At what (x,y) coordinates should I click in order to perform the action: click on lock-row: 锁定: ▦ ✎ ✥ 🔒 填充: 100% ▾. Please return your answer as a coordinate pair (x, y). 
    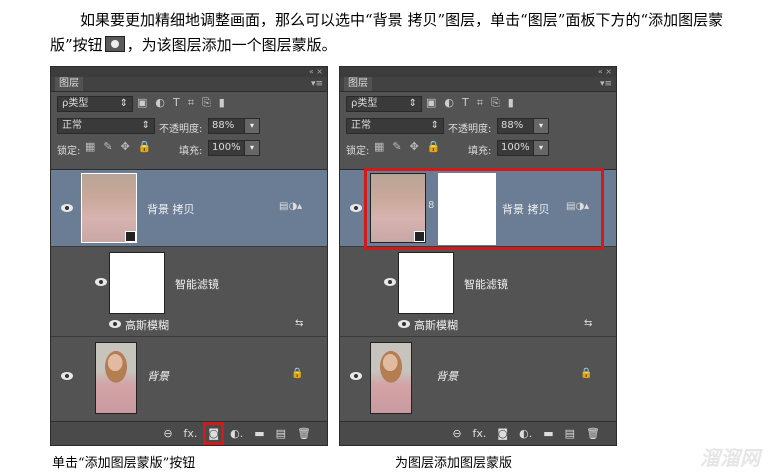
    Looking at the image, I should click on (478, 147).